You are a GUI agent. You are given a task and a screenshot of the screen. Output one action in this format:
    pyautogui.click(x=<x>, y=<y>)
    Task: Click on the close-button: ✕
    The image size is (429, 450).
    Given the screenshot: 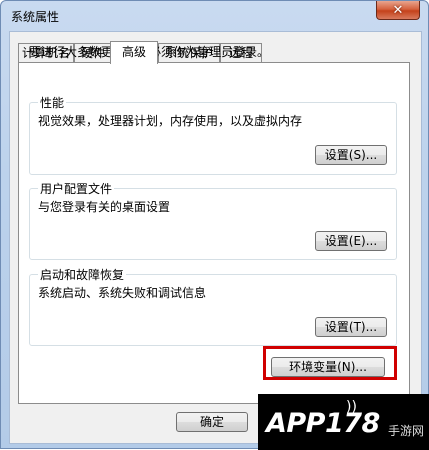 What is the action you would take?
    pyautogui.click(x=398, y=10)
    